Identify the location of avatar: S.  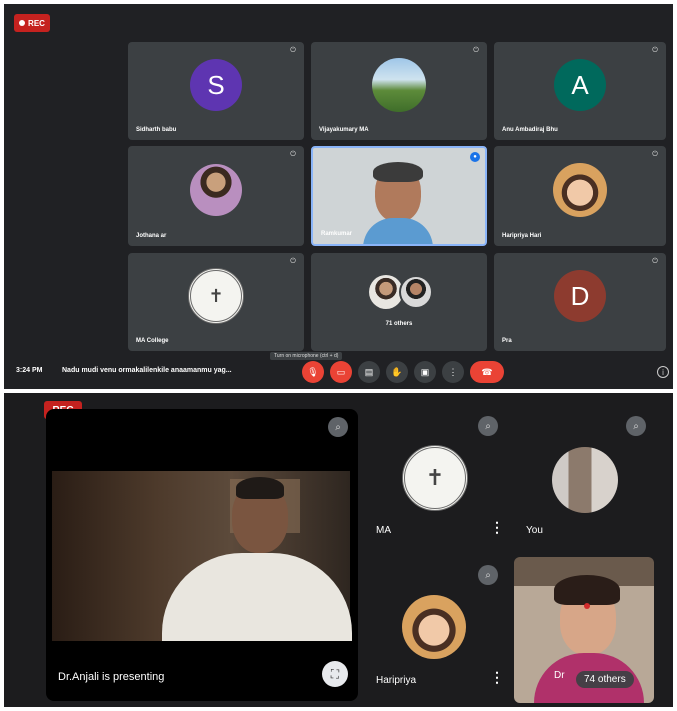
(216, 85).